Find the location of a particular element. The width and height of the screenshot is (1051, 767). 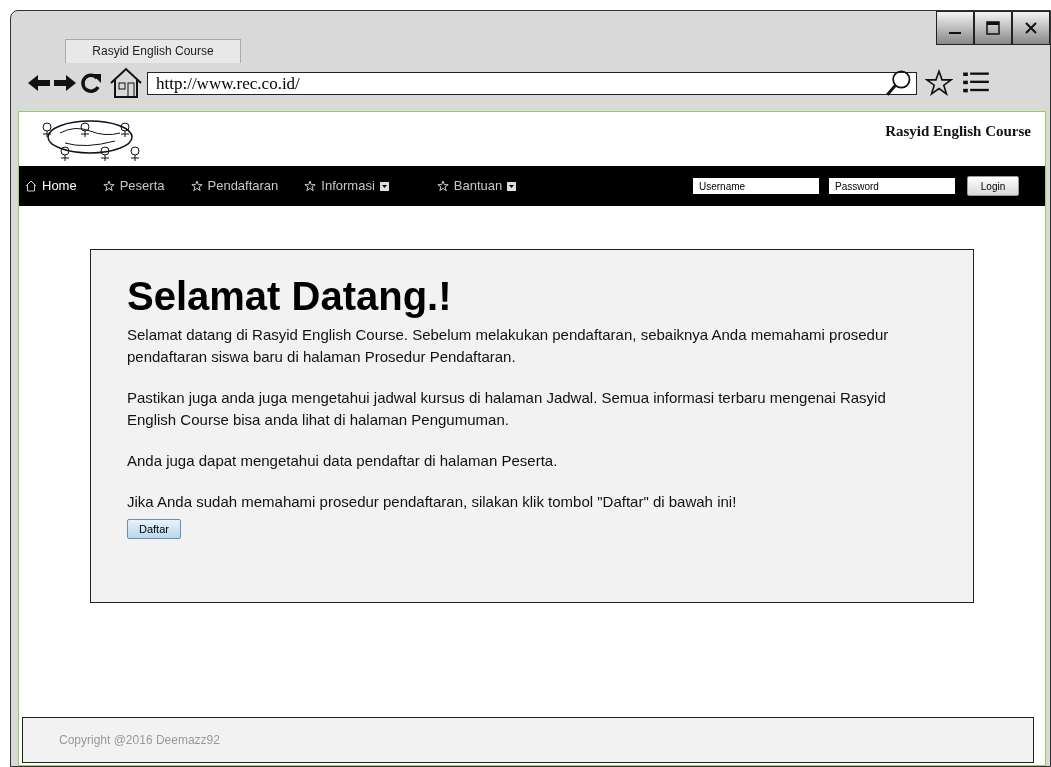

maximize-icon is located at coordinates (993, 28).